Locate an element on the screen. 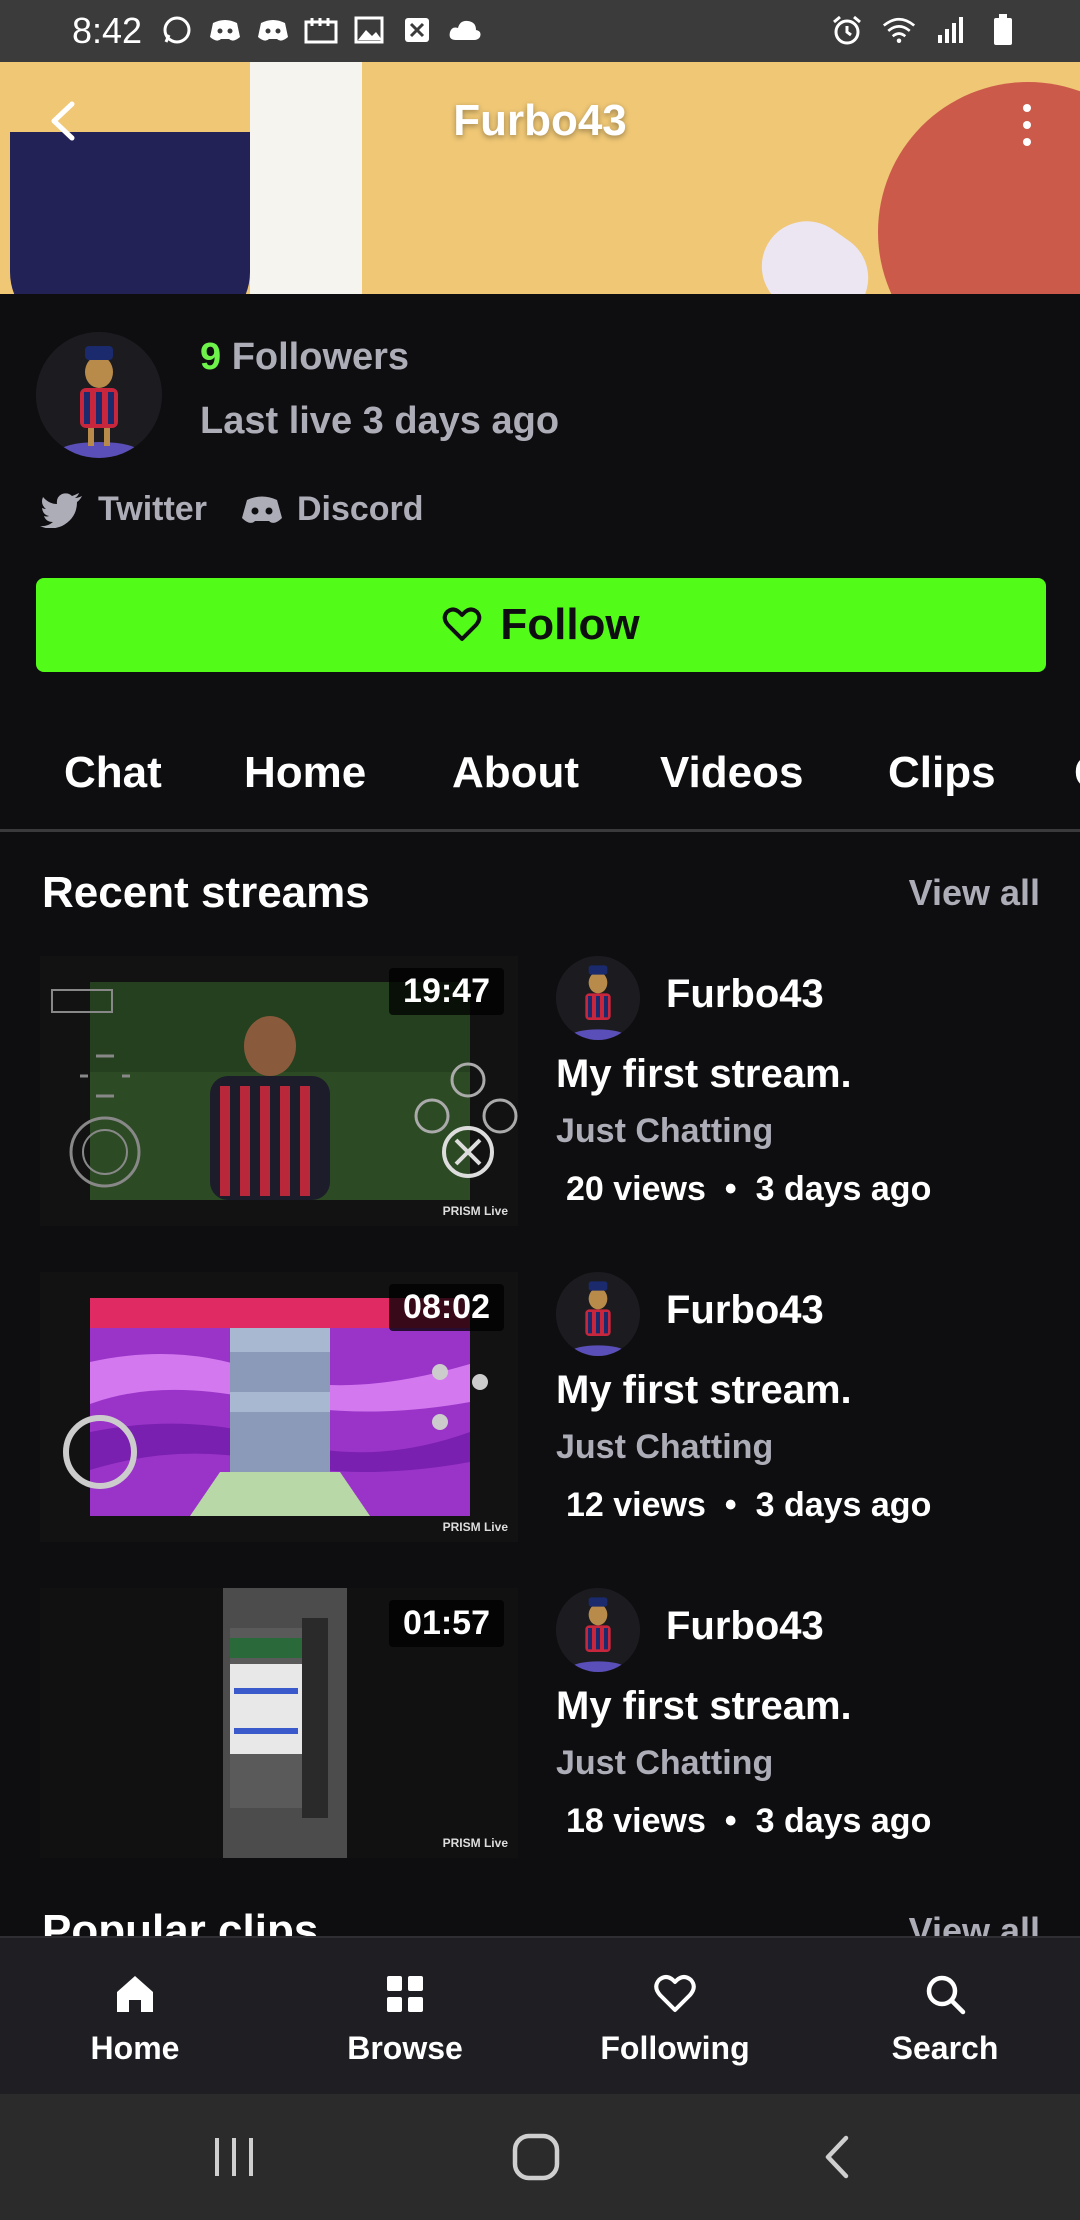 The image size is (1080, 2220). home-system-button is located at coordinates (536, 2157).